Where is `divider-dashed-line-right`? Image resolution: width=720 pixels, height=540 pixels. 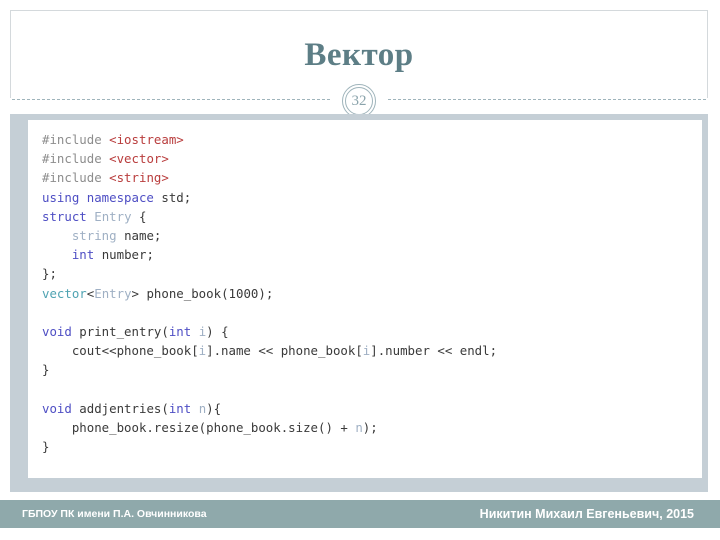 divider-dashed-line-right is located at coordinates (547, 99).